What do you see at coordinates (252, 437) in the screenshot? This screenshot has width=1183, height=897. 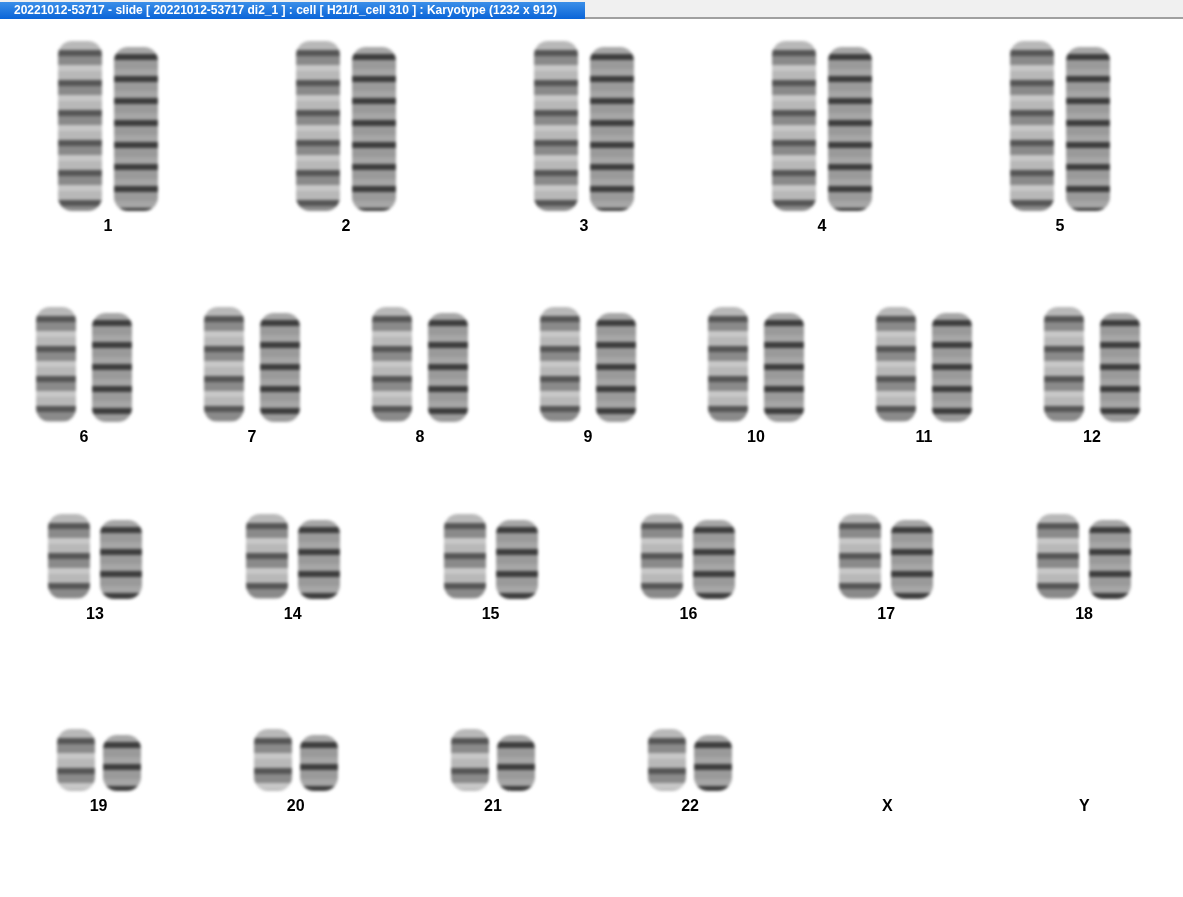 I see `chromosome-number: 7` at bounding box center [252, 437].